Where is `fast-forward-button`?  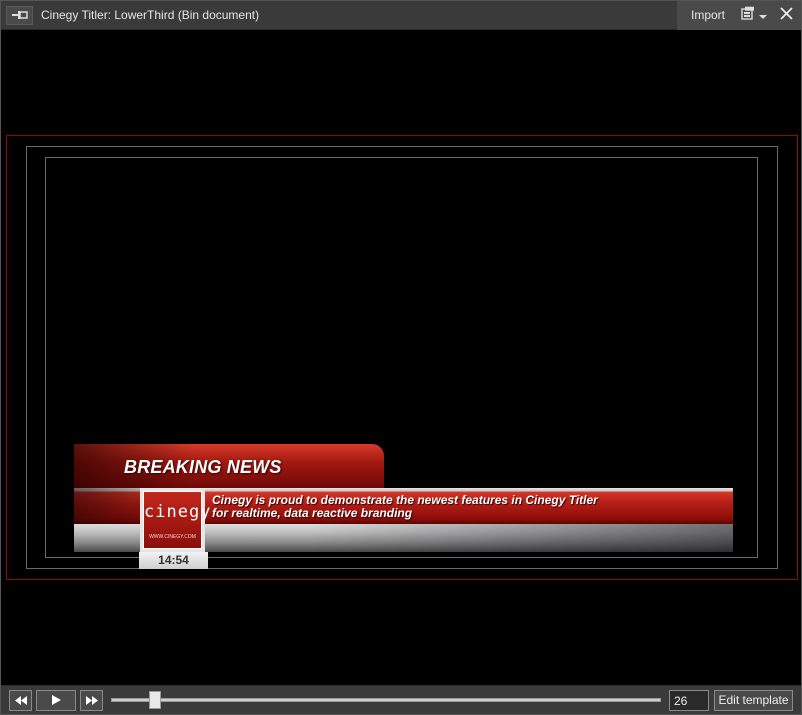
fast-forward-button is located at coordinates (91, 700).